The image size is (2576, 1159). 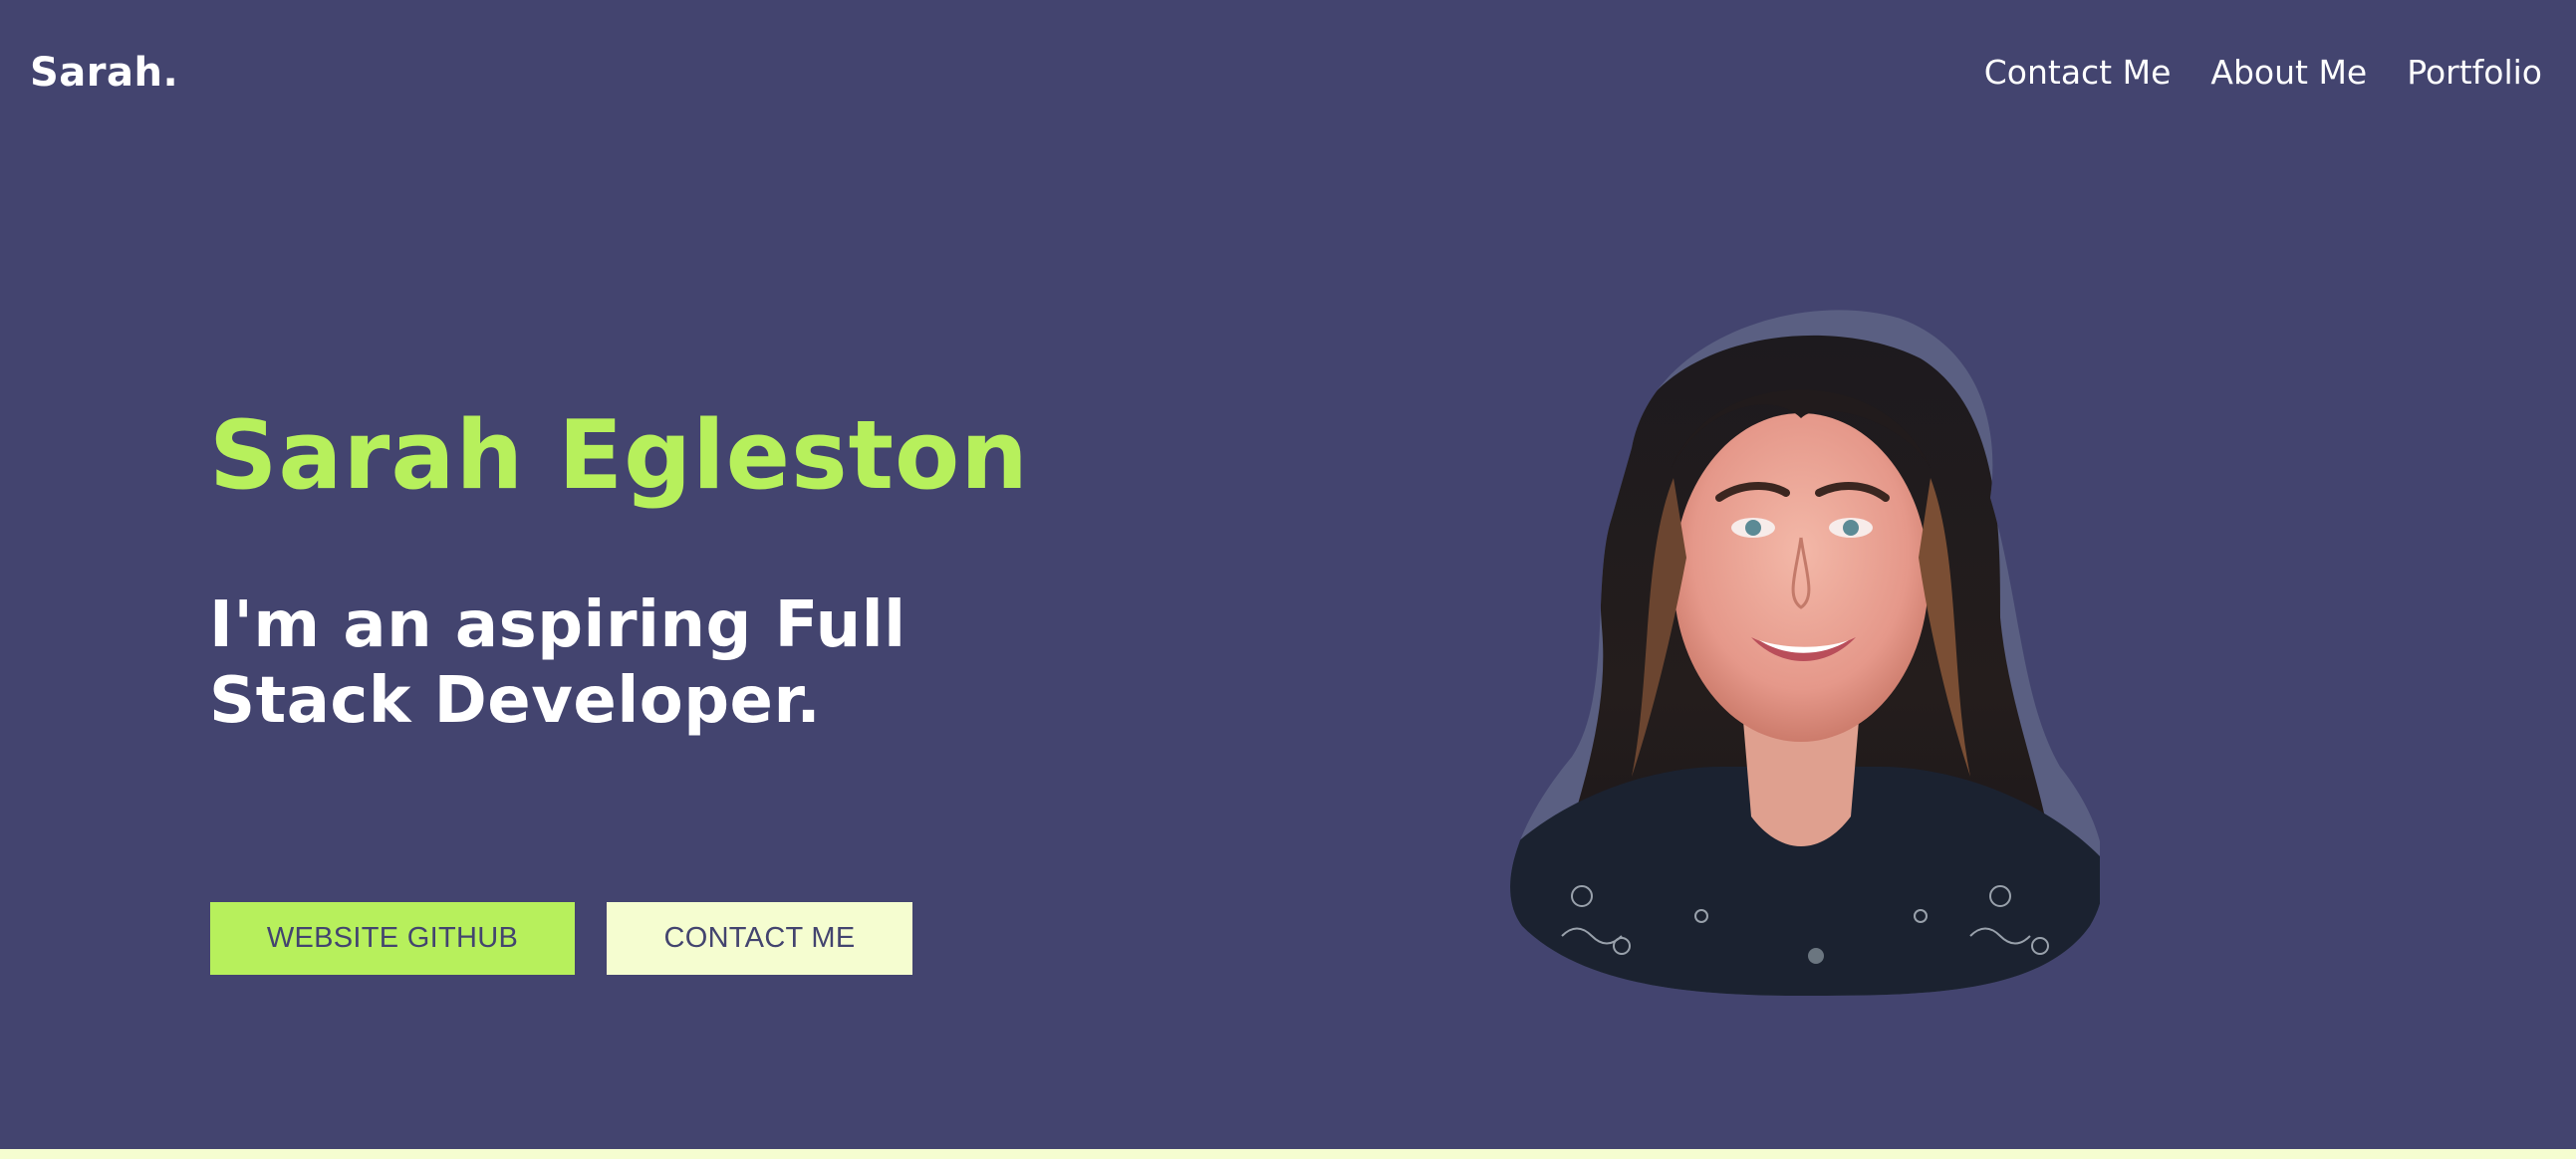 What do you see at coordinates (104, 73) in the screenshot?
I see `site-logo: Sarah.` at bounding box center [104, 73].